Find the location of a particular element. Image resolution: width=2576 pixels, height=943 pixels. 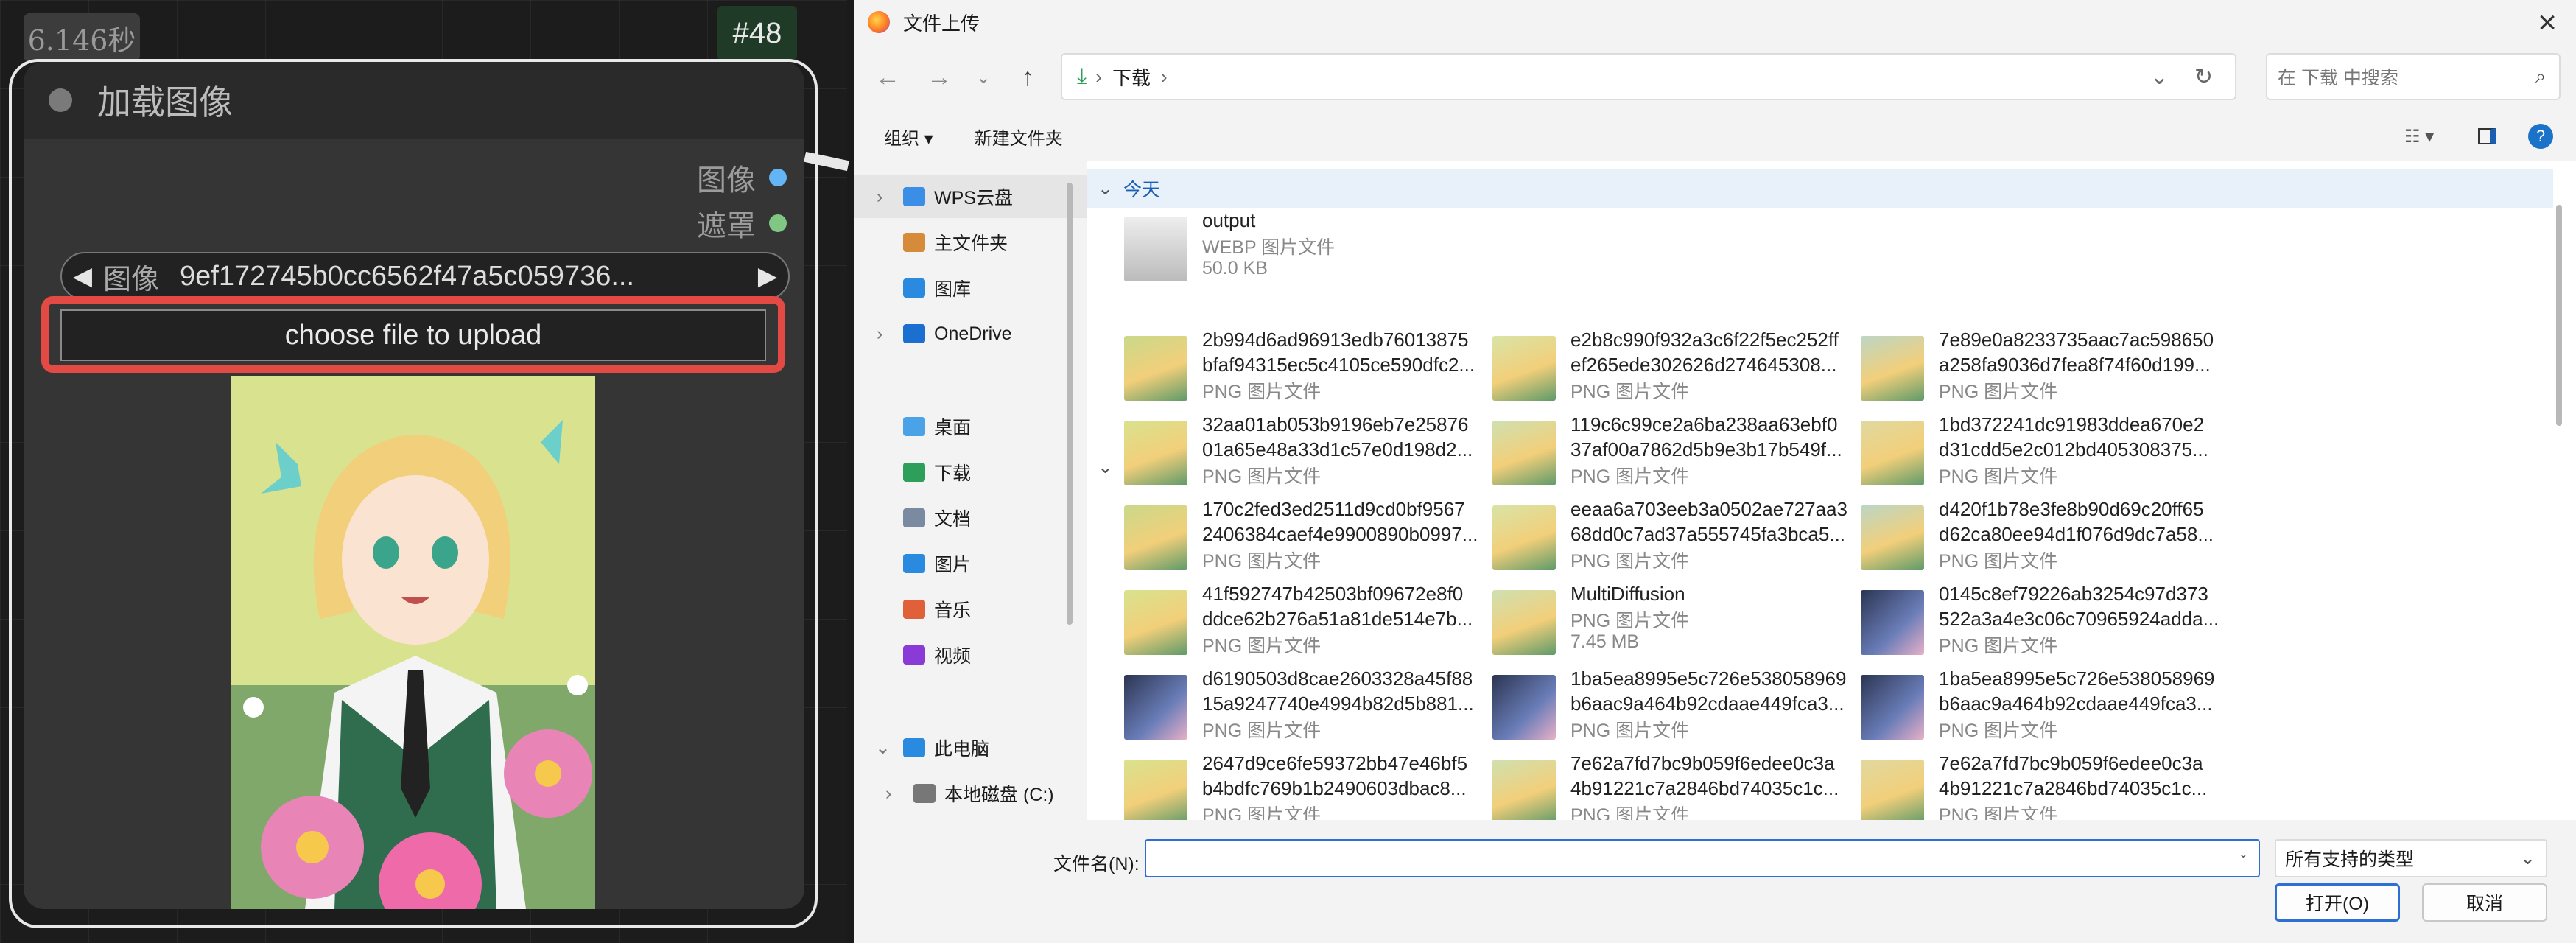

filename-dropdown-icon: ⌄ is located at coordinates (2243, 854).